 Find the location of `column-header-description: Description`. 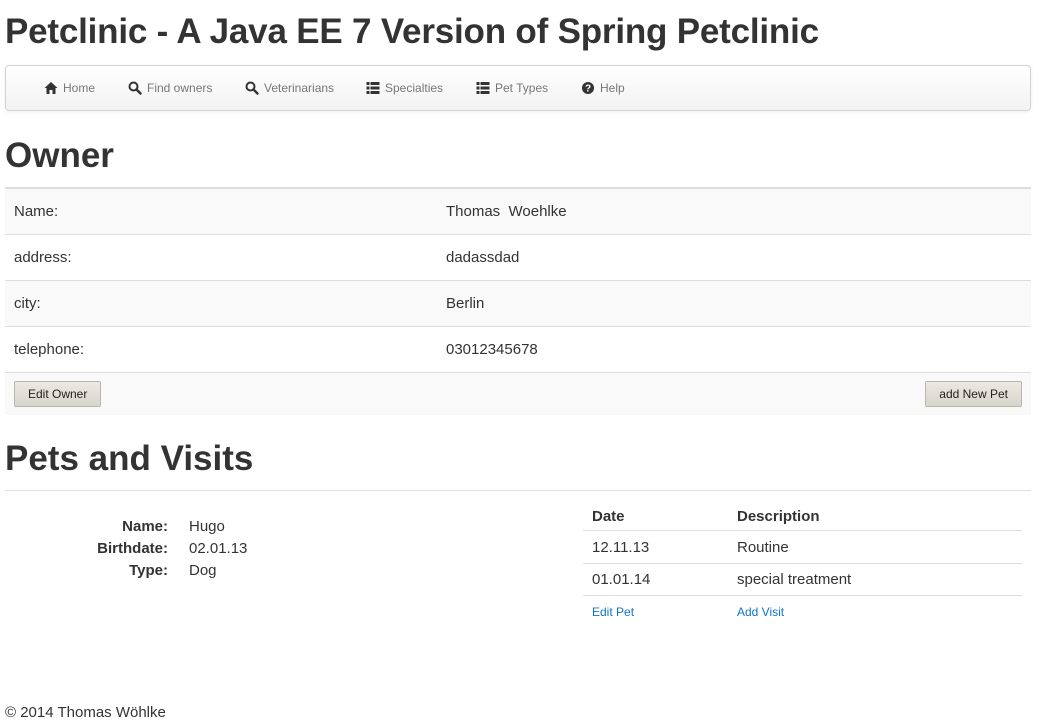

column-header-description: Description is located at coordinates (778, 516).